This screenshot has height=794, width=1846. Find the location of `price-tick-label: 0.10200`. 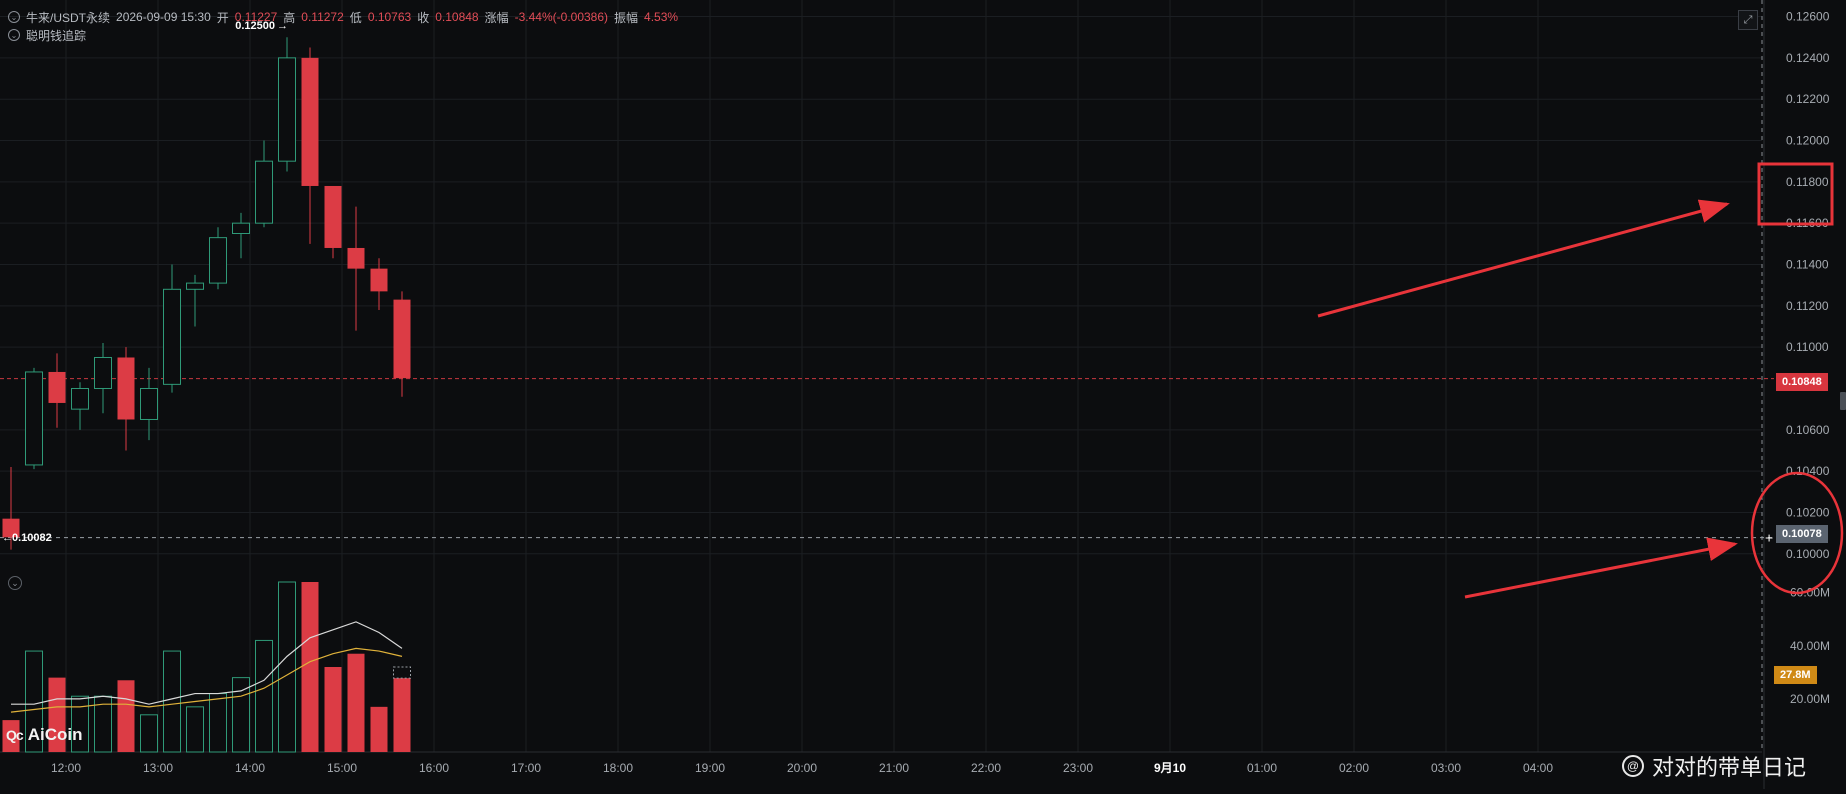

price-tick-label: 0.10200 is located at coordinates (1808, 512).